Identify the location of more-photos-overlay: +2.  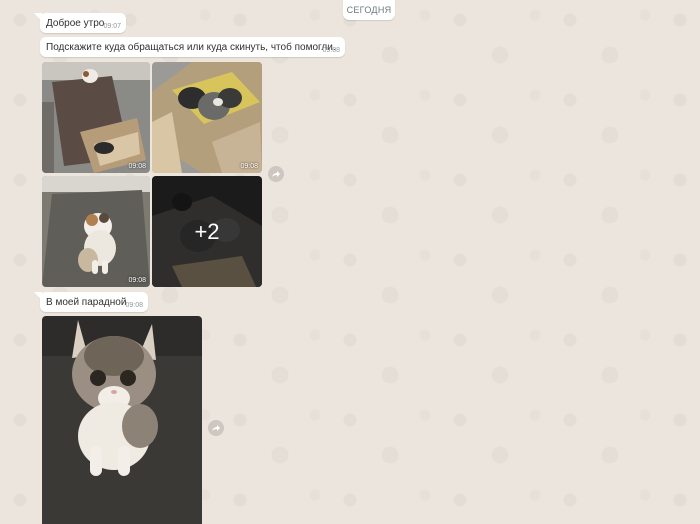
(207, 231).